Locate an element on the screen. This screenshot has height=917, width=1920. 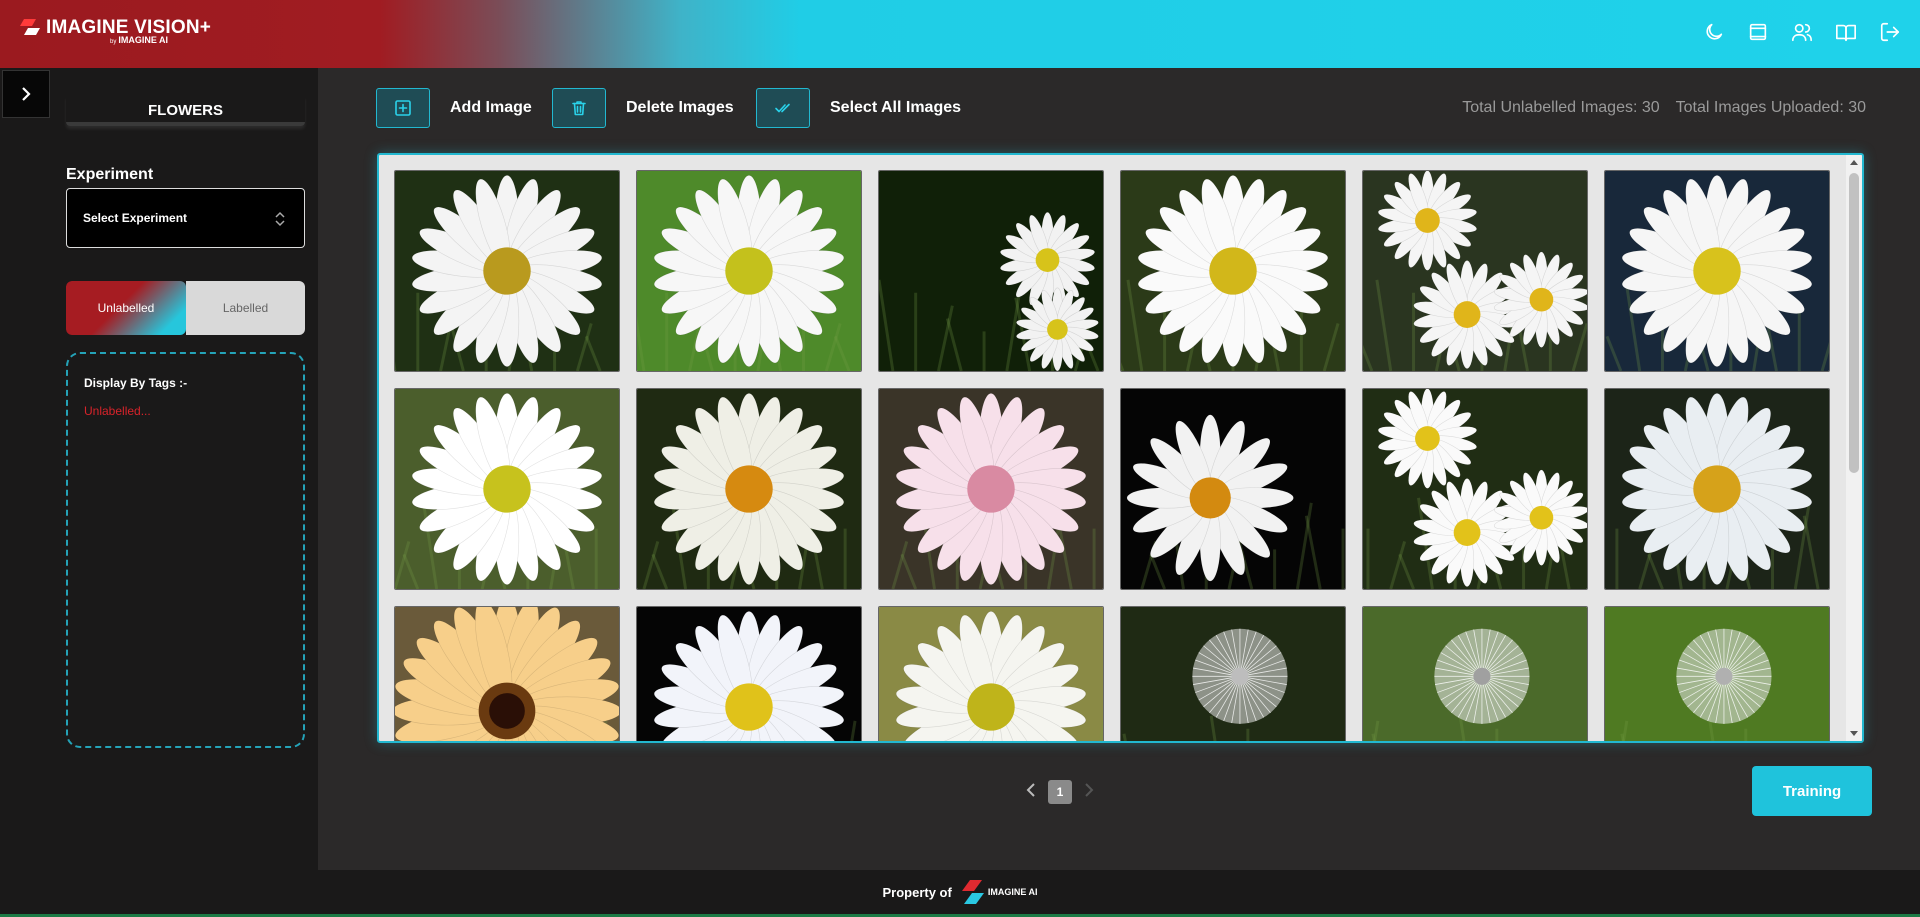
prev-page-icon is located at coordinates (1031, 792).